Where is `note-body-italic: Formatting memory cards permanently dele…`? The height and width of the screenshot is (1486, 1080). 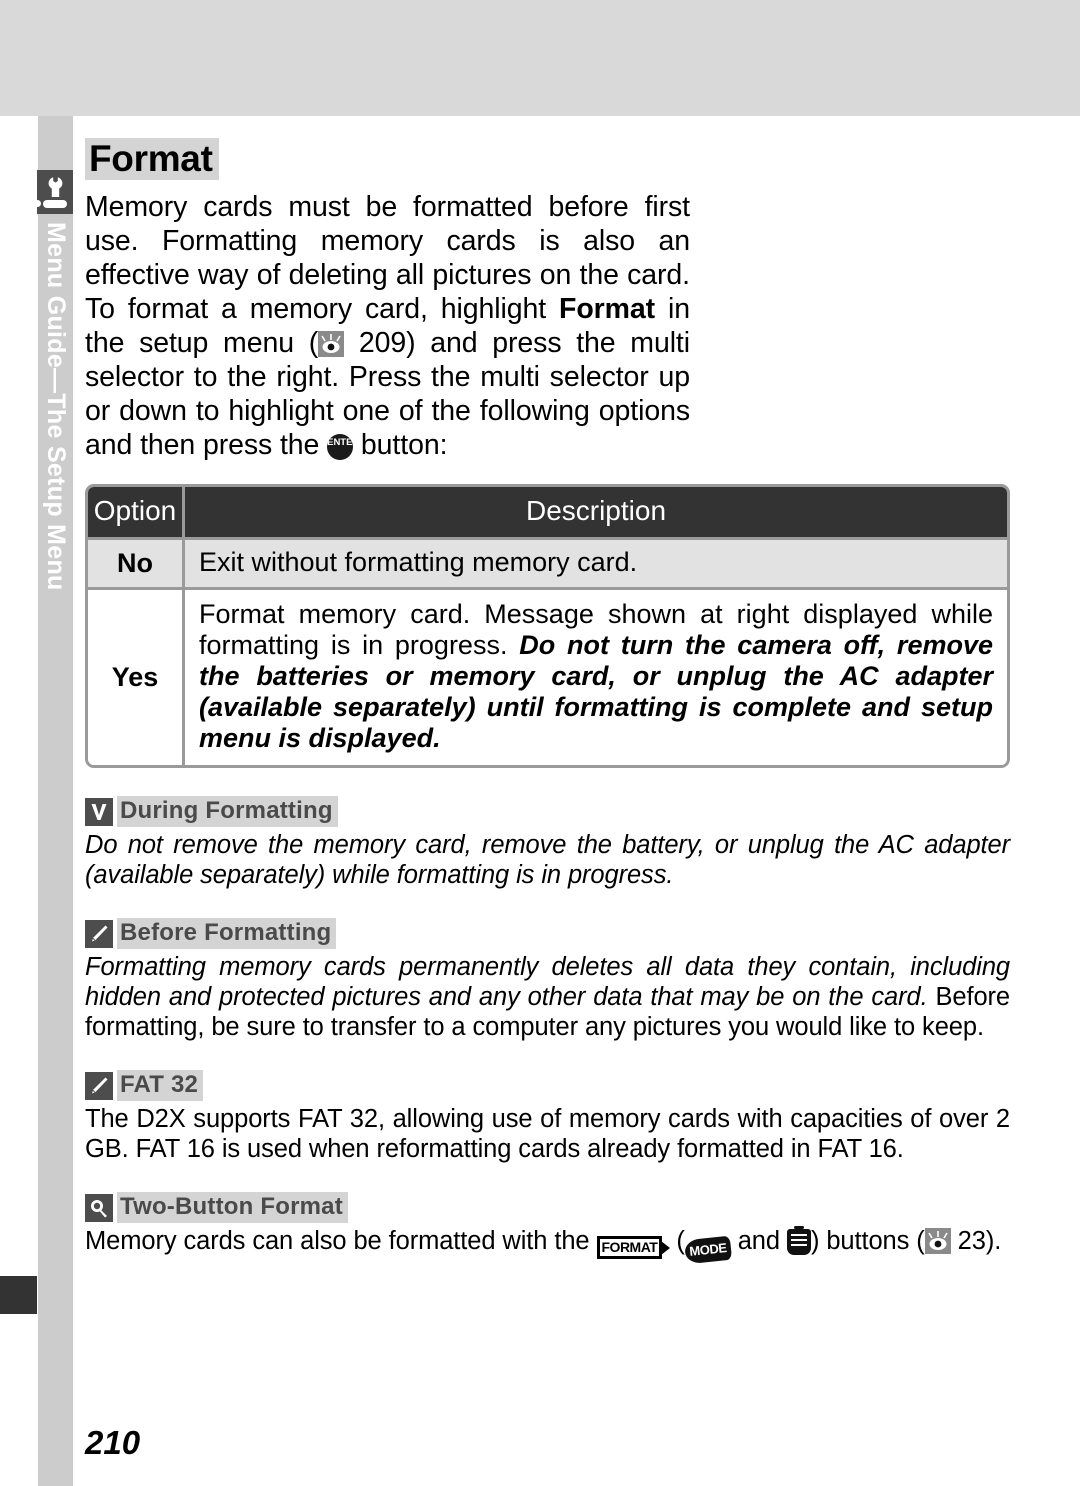
note-body-italic: Formatting memory cards permanently dele… is located at coordinates (547, 982).